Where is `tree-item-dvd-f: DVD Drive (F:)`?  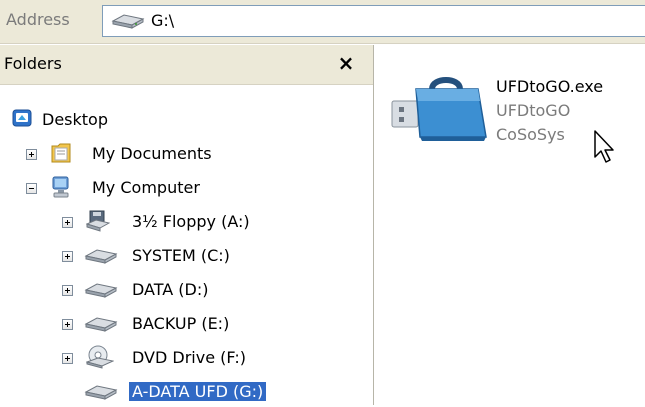 tree-item-dvd-f: DVD Drive (F:) is located at coordinates (188, 359).